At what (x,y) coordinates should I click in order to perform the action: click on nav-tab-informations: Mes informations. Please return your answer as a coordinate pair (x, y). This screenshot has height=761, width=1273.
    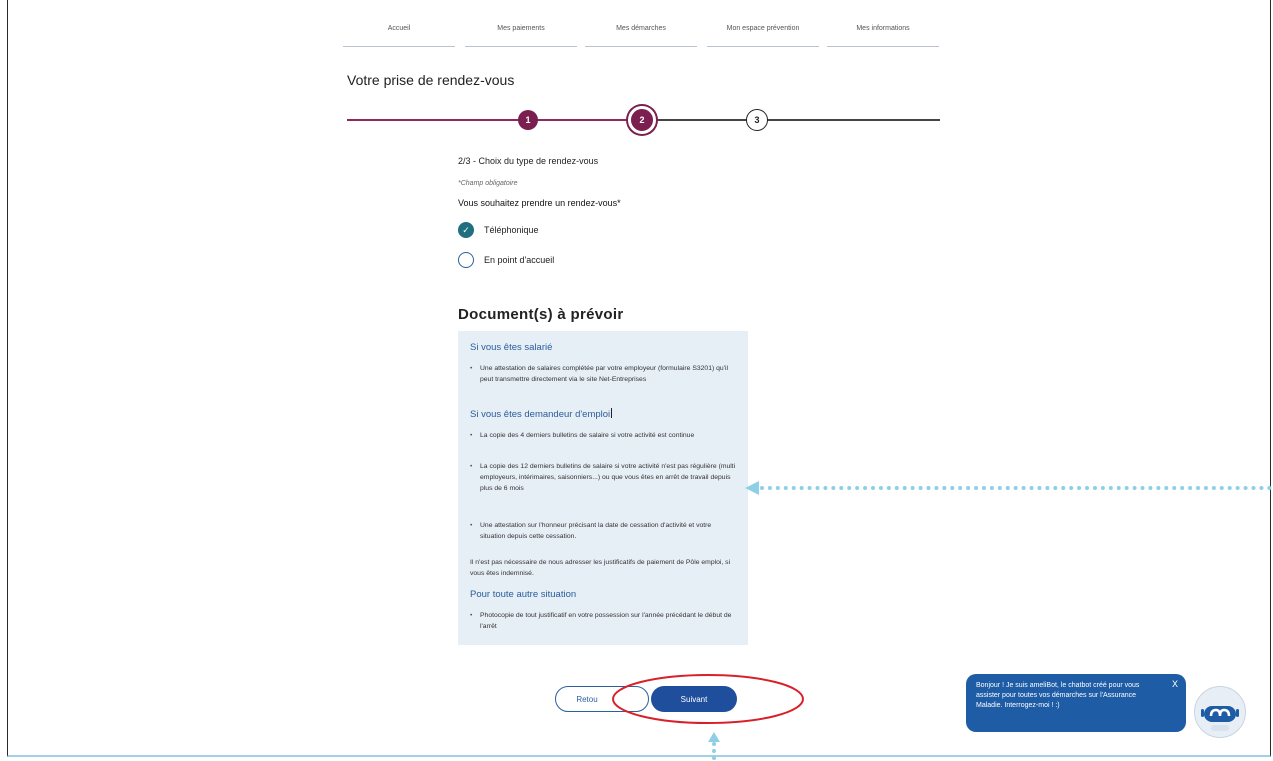
    Looking at the image, I should click on (883, 34).